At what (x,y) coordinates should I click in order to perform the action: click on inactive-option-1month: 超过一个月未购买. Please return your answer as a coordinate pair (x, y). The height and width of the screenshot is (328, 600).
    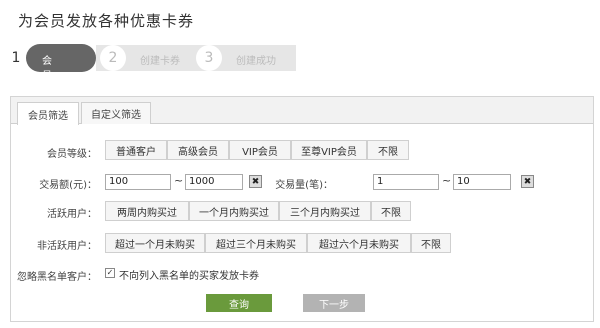
    Looking at the image, I should click on (155, 243).